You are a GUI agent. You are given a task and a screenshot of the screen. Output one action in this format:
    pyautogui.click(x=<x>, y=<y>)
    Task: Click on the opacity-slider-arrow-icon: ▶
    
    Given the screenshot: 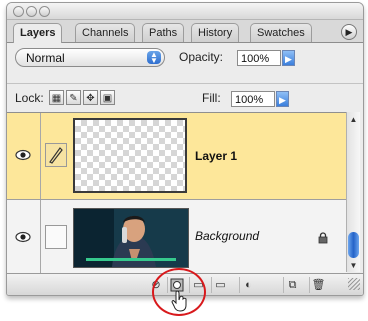 What is the action you would take?
    pyautogui.click(x=288, y=58)
    